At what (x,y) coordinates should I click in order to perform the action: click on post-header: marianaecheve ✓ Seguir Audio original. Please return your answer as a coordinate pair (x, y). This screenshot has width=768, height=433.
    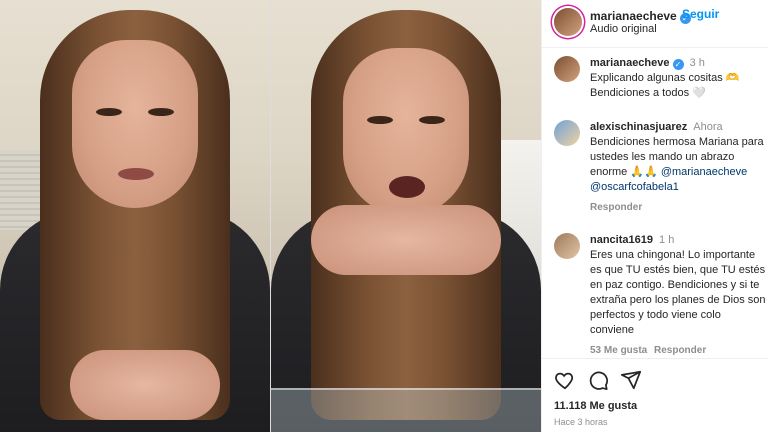
    Looking at the image, I should click on (655, 24).